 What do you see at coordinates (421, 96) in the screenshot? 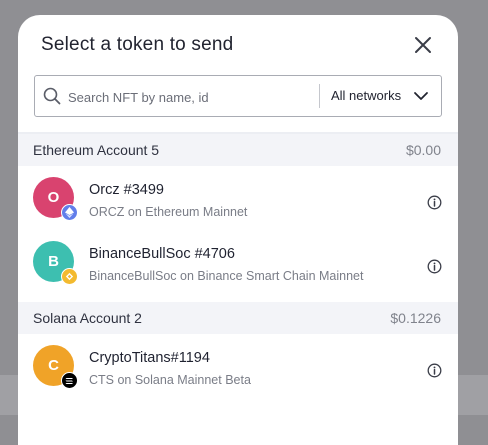
I see `chevron-down-icon` at bounding box center [421, 96].